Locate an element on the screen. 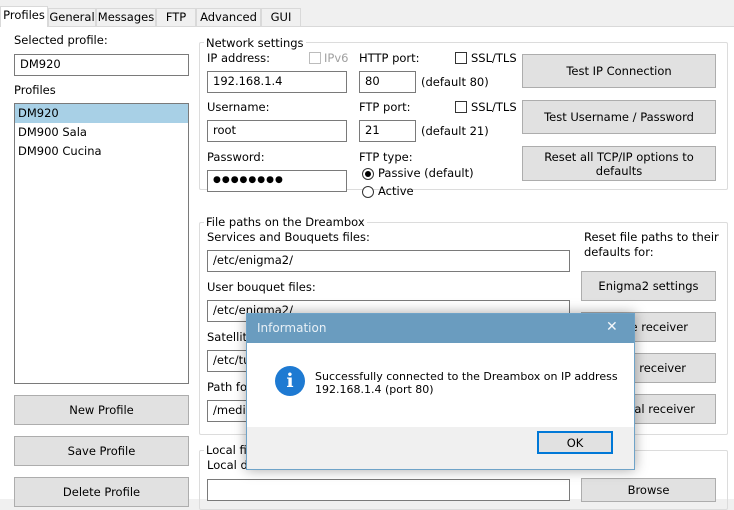 This screenshot has height=510, width=734. reset-tcpip-button: Reset all TCP/IP options to defaults is located at coordinates (619, 163).